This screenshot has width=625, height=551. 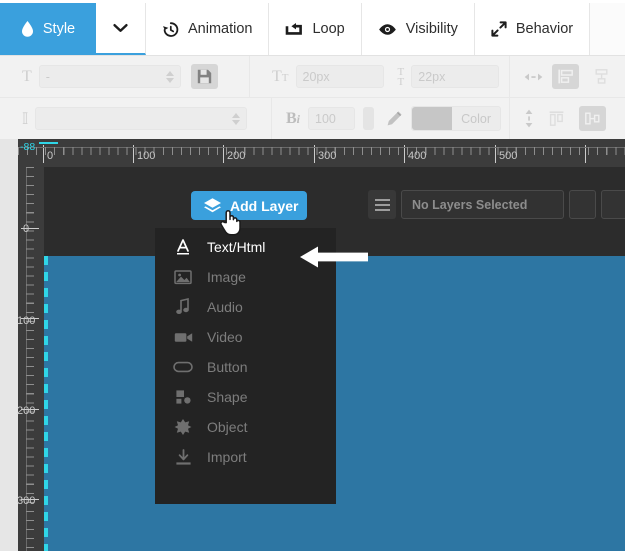 I want to click on line-height-icon: TT, so click(x=401, y=76).